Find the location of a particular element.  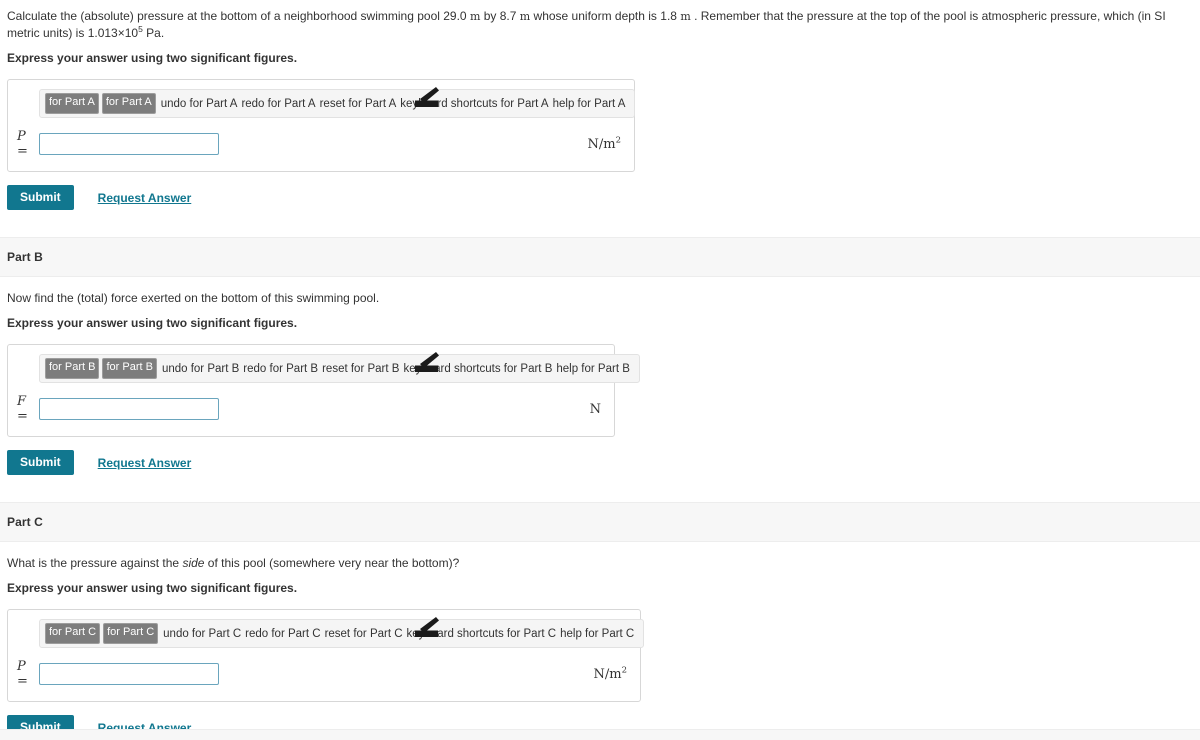

help-link-b: help for Part B is located at coordinates (593, 369).